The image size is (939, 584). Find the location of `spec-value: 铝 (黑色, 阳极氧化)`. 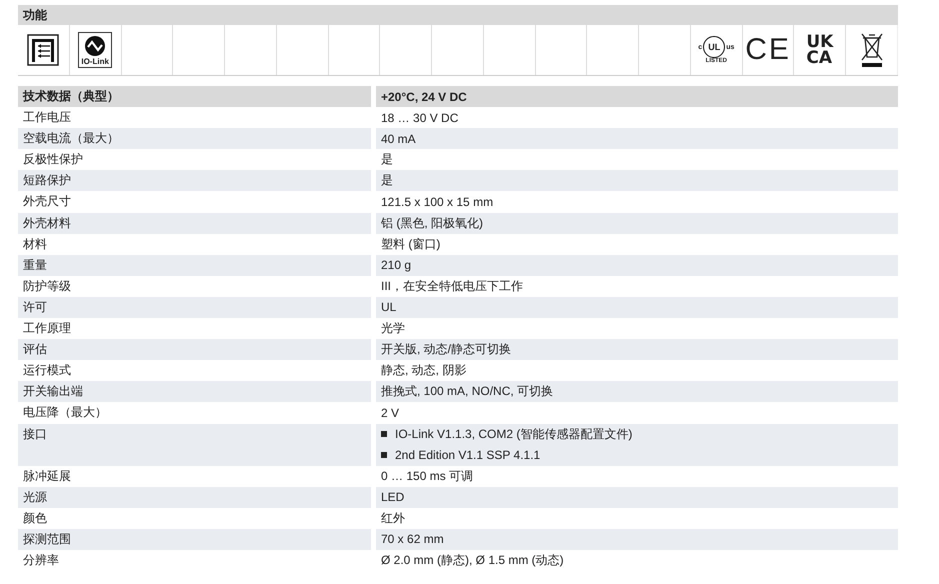

spec-value: 铝 (黑色, 阳极氧化) is located at coordinates (432, 223).